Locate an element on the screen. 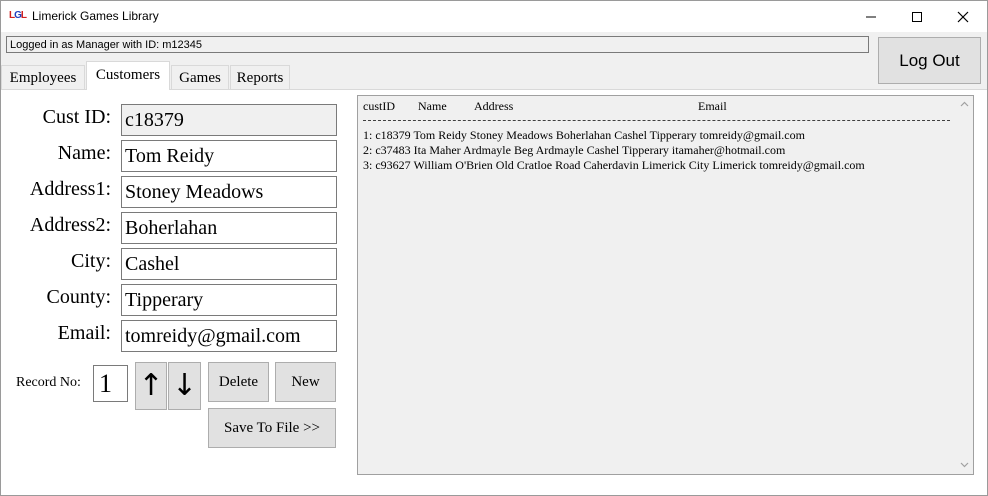 The image size is (988, 496). tab-employees: Employees is located at coordinates (43, 77).